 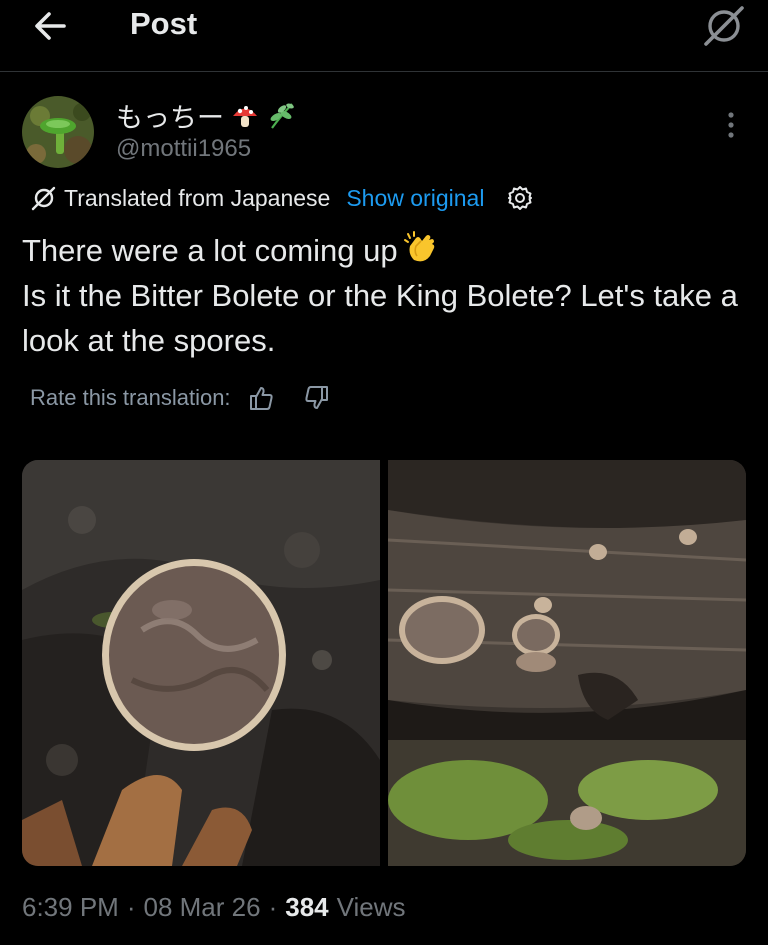 What do you see at coordinates (164, 23) in the screenshot?
I see `page-title: Post` at bounding box center [164, 23].